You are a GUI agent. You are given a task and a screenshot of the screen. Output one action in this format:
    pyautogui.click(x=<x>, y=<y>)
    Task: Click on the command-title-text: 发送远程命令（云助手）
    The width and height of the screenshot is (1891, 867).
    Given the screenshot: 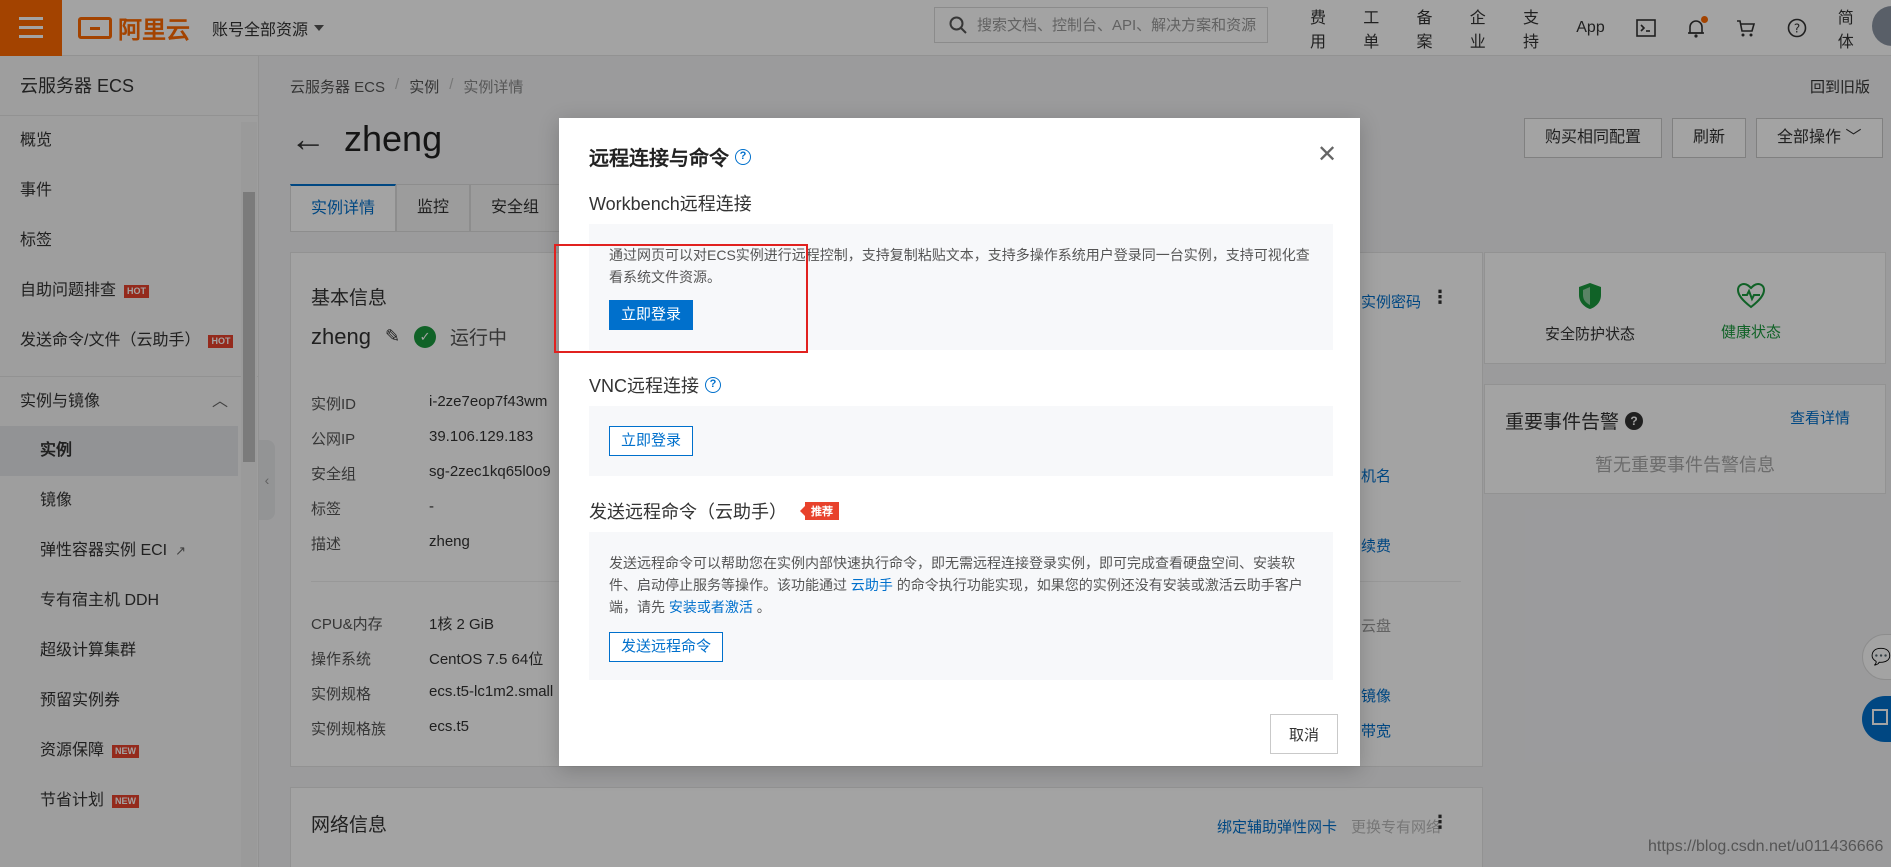 What is the action you would take?
    pyautogui.click(x=688, y=512)
    